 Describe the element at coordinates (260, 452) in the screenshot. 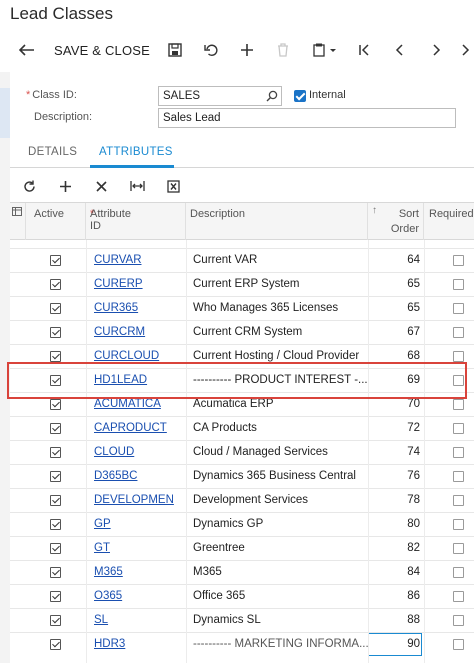

I see `attribute-description: Cloud / Managed Services` at that location.